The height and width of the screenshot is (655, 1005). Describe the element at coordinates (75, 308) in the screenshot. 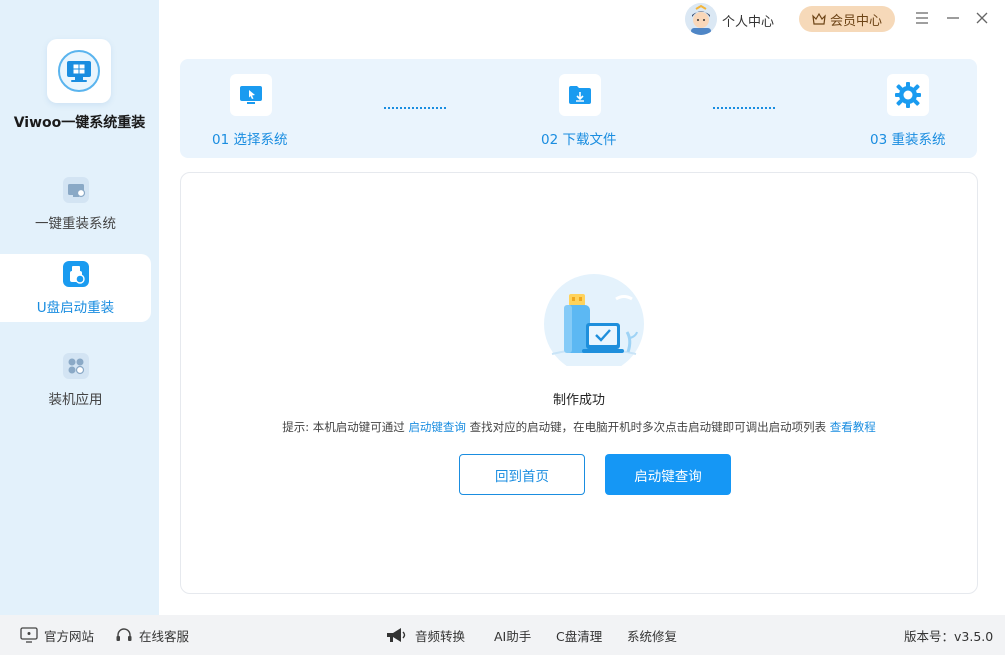

I see `sidebar-item-label: U盘启动重装` at that location.